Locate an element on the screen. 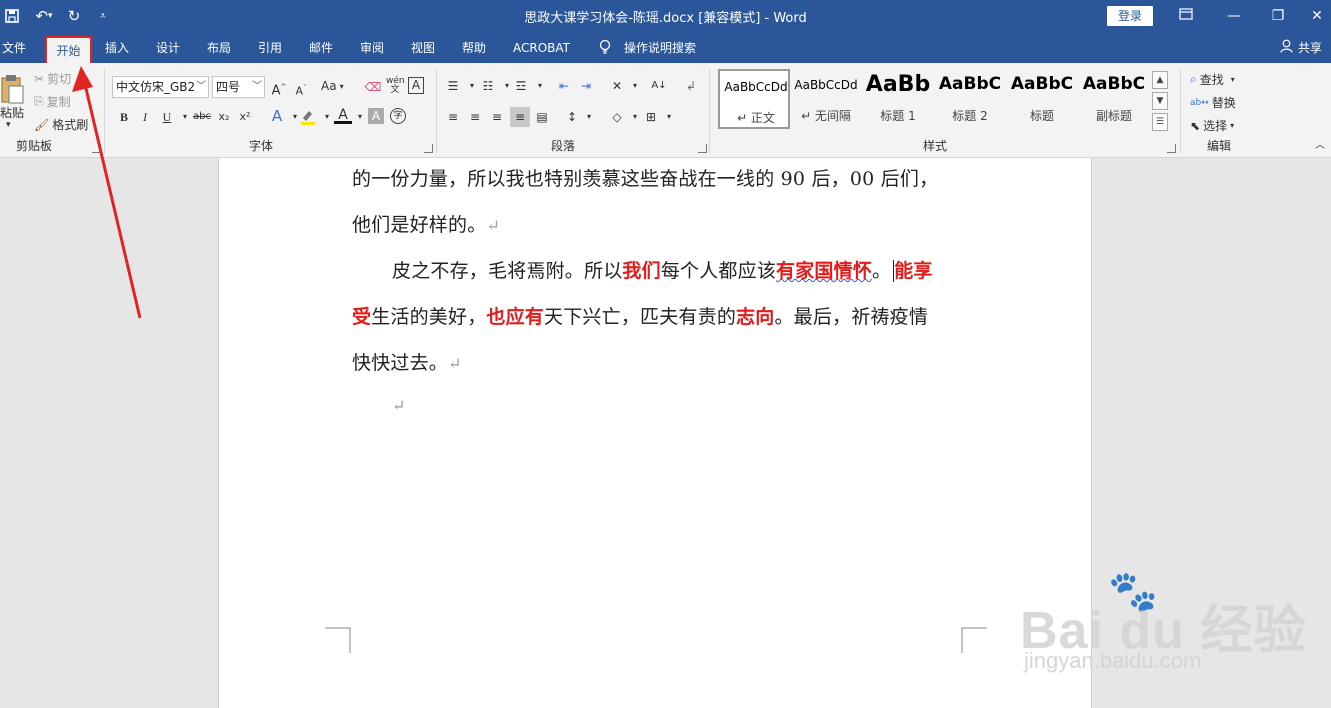  align-right-icon: ≡ is located at coordinates (497, 117).